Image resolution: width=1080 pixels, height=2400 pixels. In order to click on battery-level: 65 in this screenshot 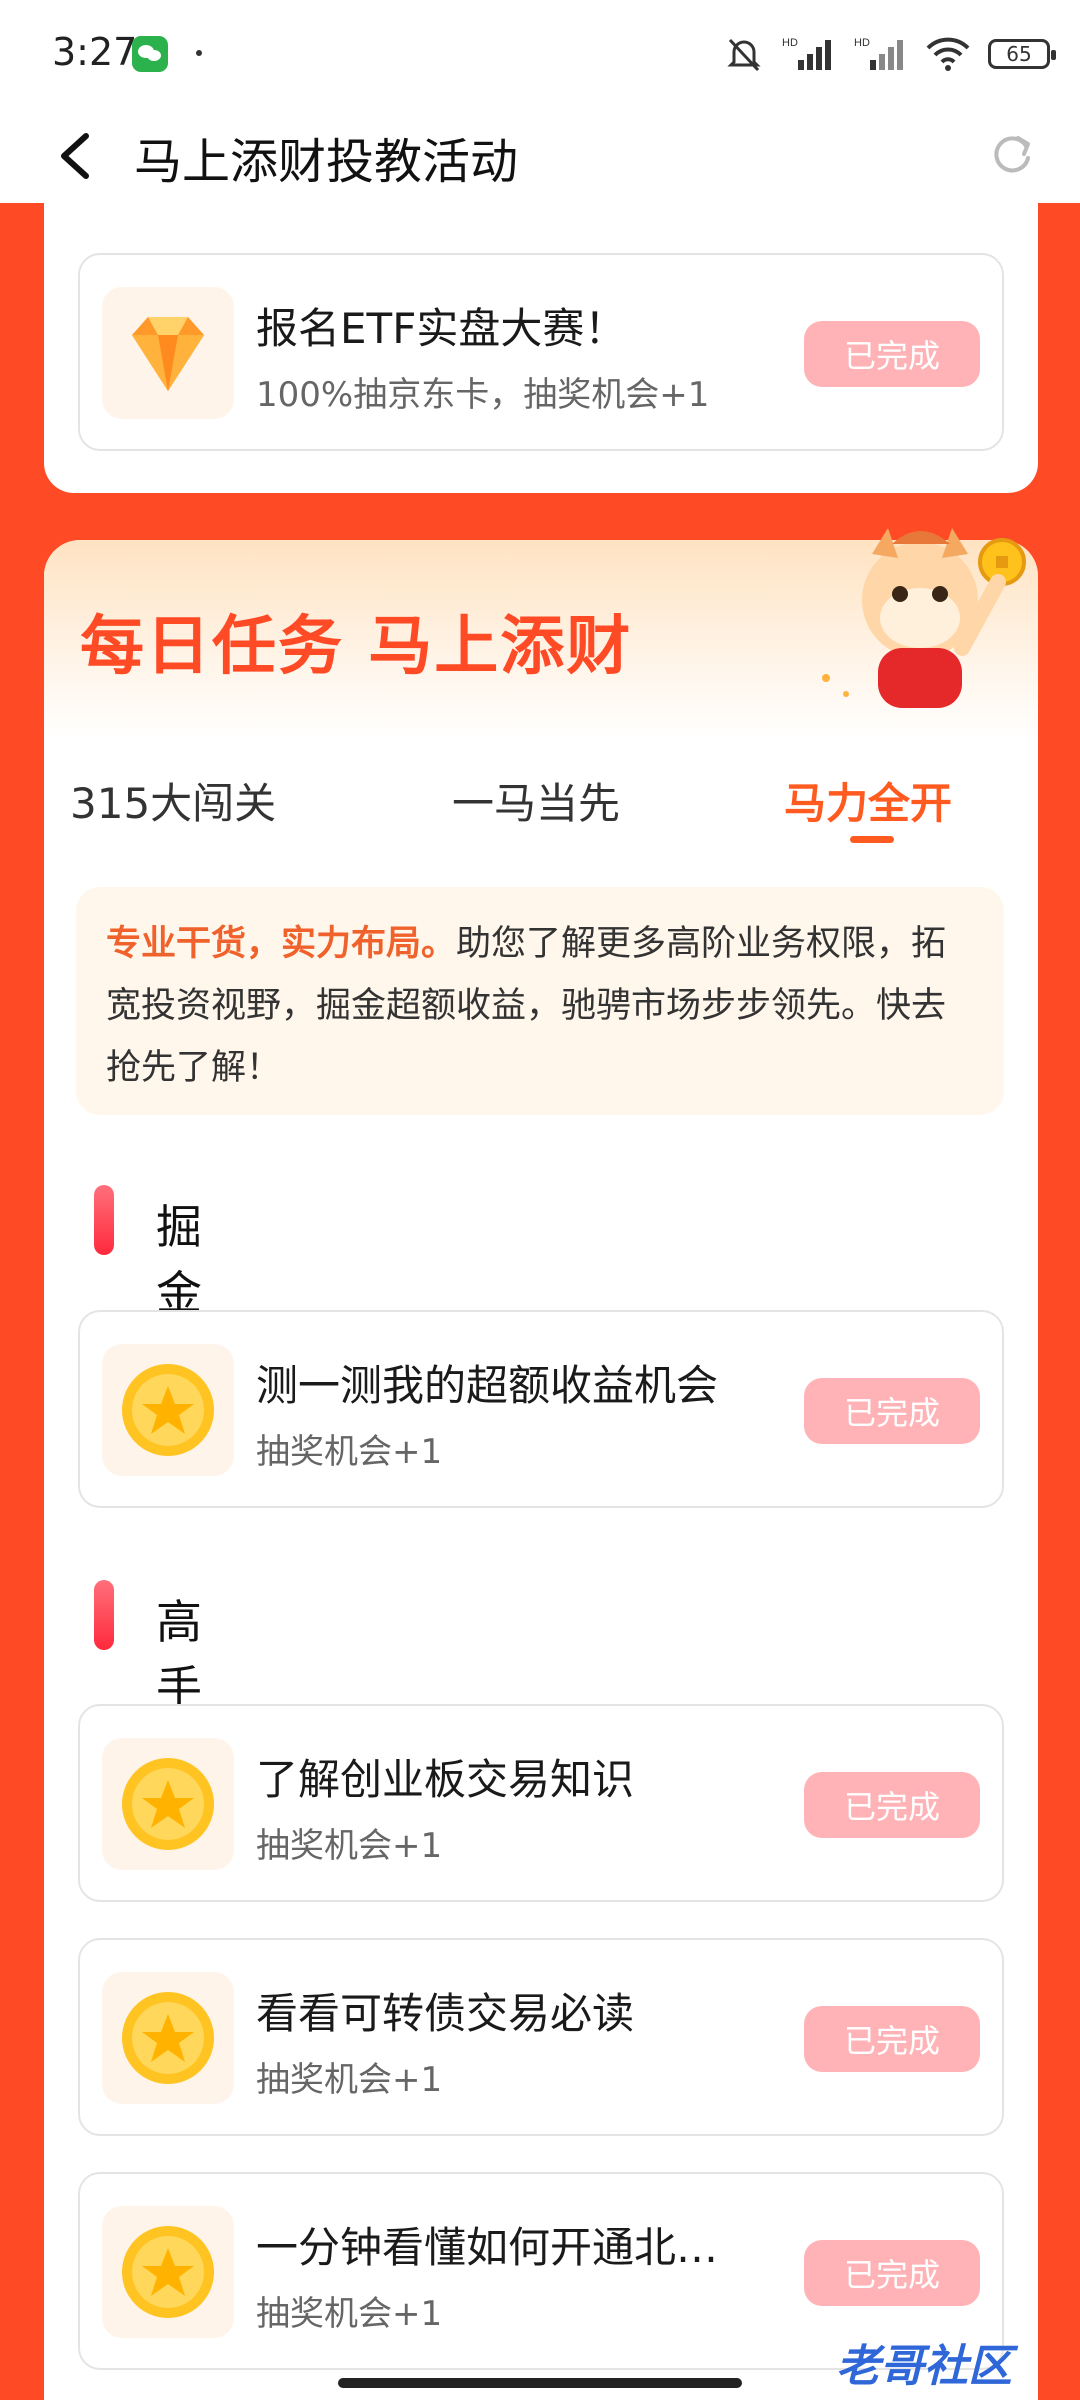, I will do `click(1019, 54)`.